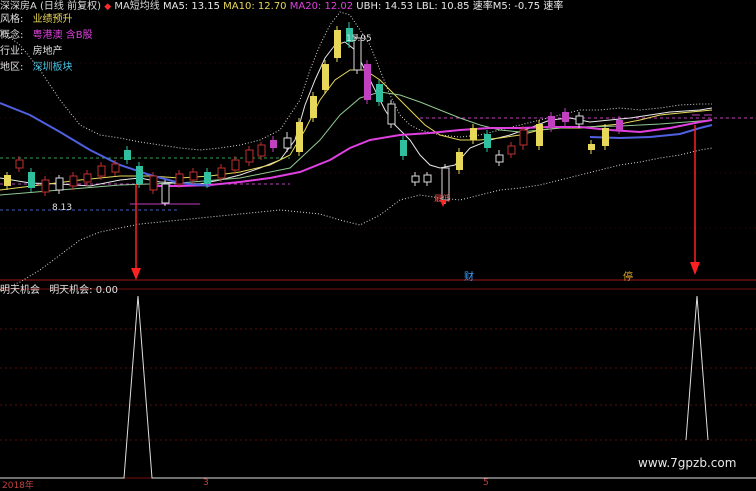 The width and height of the screenshot is (756, 491). What do you see at coordinates (12, 67) in the screenshot?
I see `region-label: 地区:` at bounding box center [12, 67].